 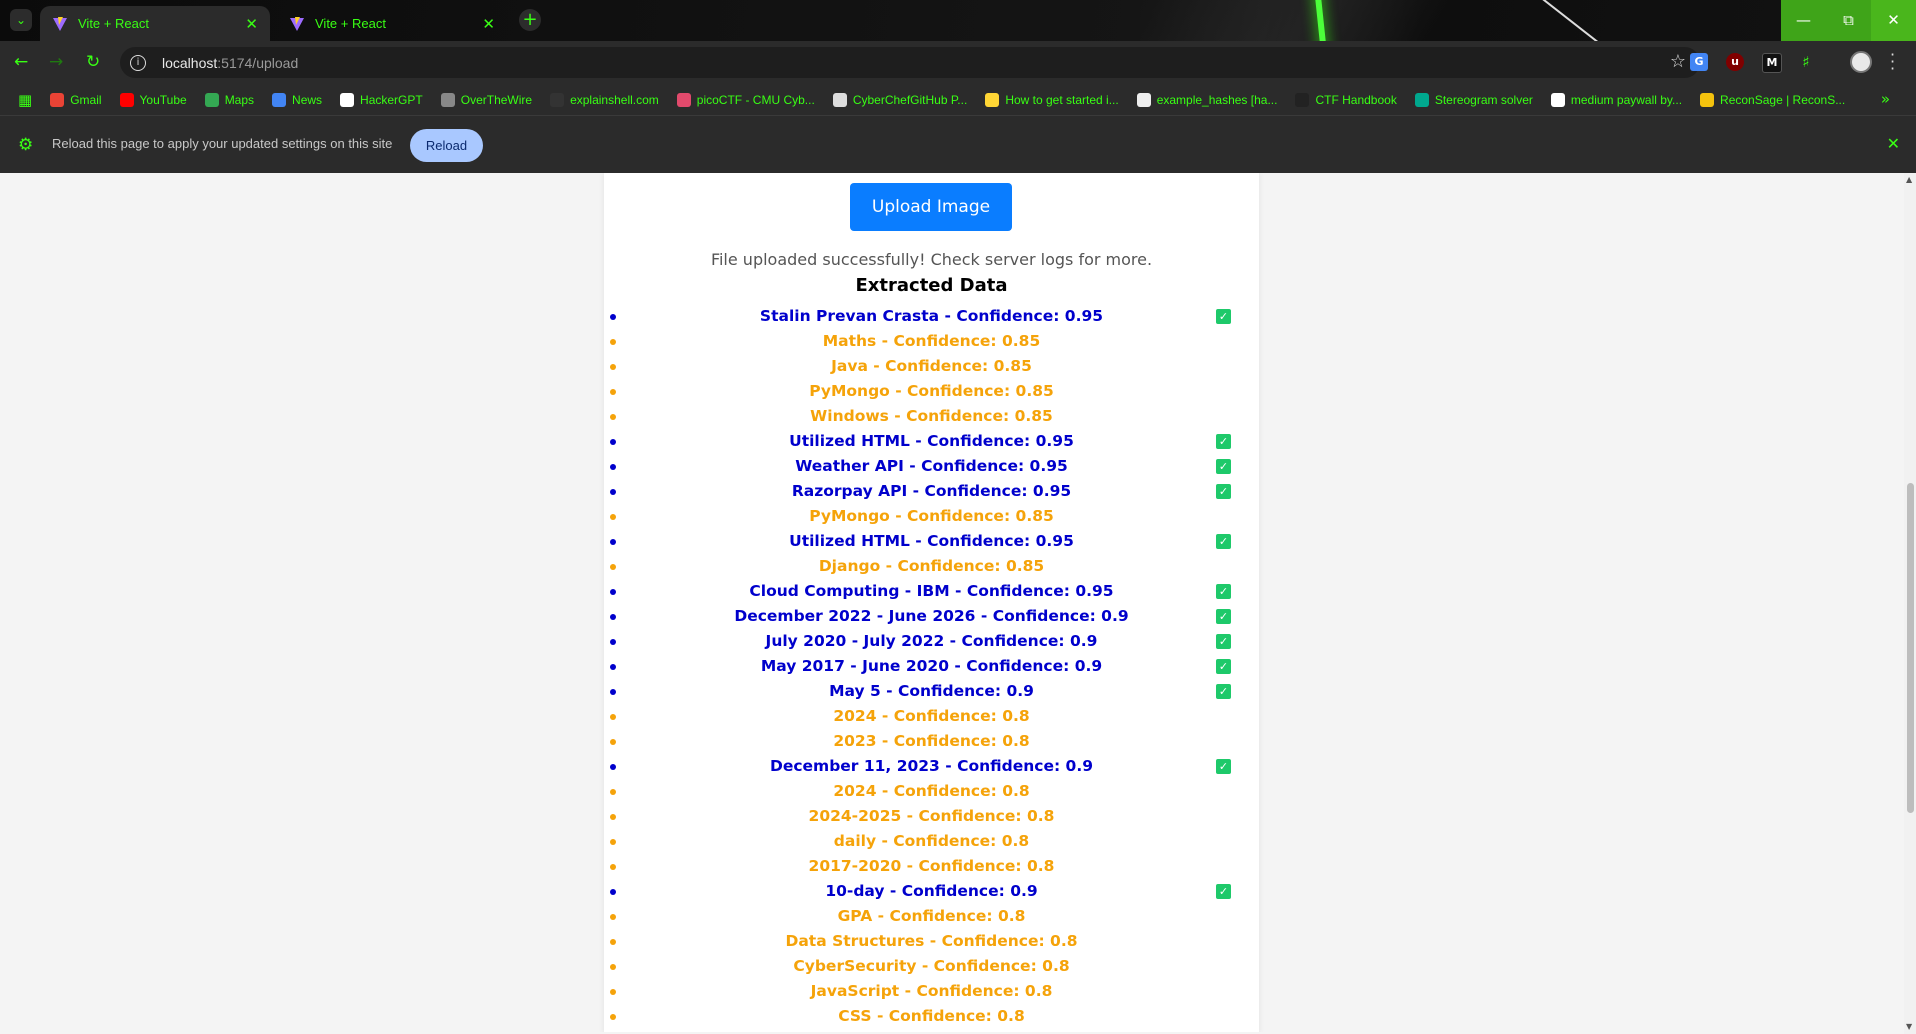 What do you see at coordinates (1910, 648) in the screenshot?
I see `scrollbar-thumb` at bounding box center [1910, 648].